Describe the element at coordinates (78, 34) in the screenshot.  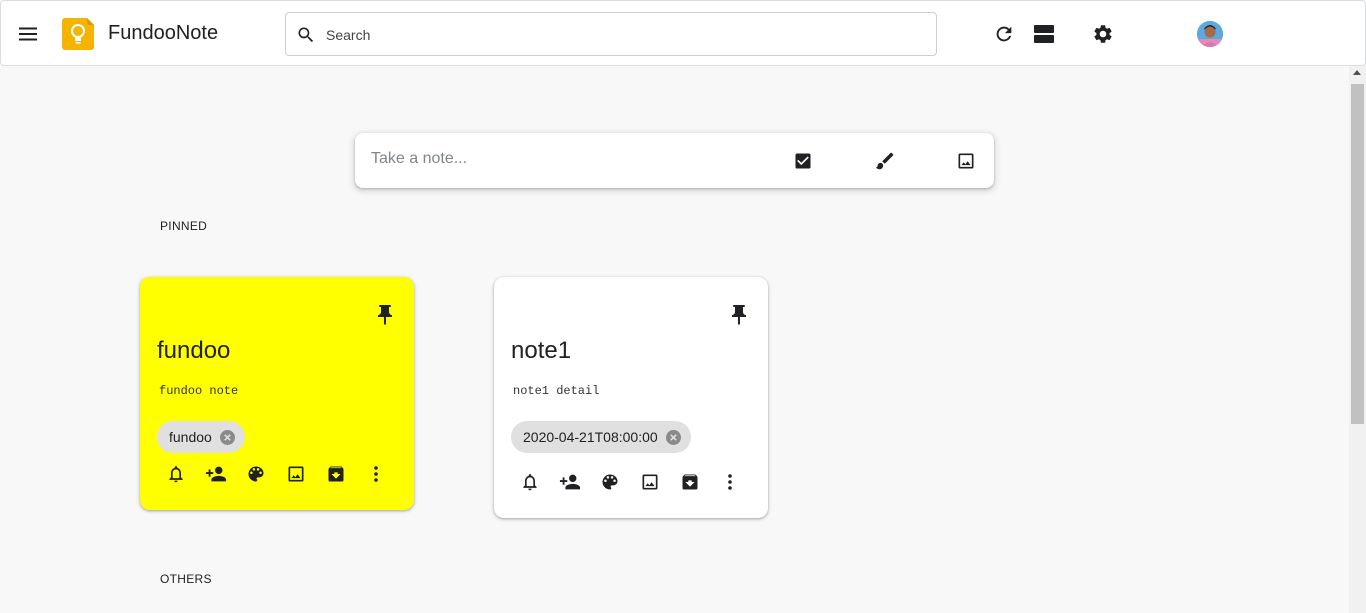
I see `lightbulb-logo-icon` at that location.